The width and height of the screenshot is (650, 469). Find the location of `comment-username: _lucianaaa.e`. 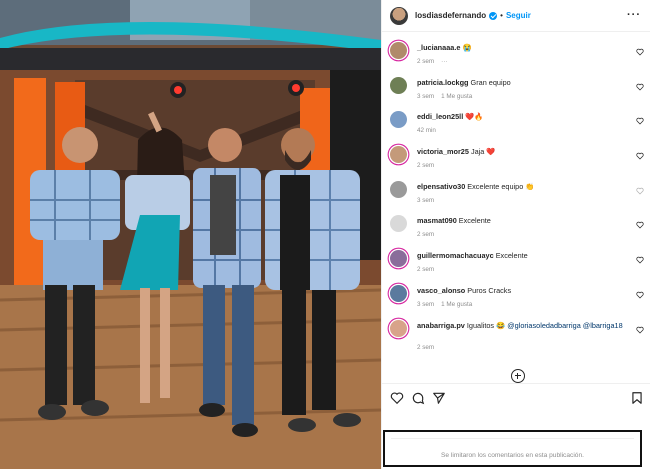

comment-username: _lucianaaa.e is located at coordinates (438, 47).